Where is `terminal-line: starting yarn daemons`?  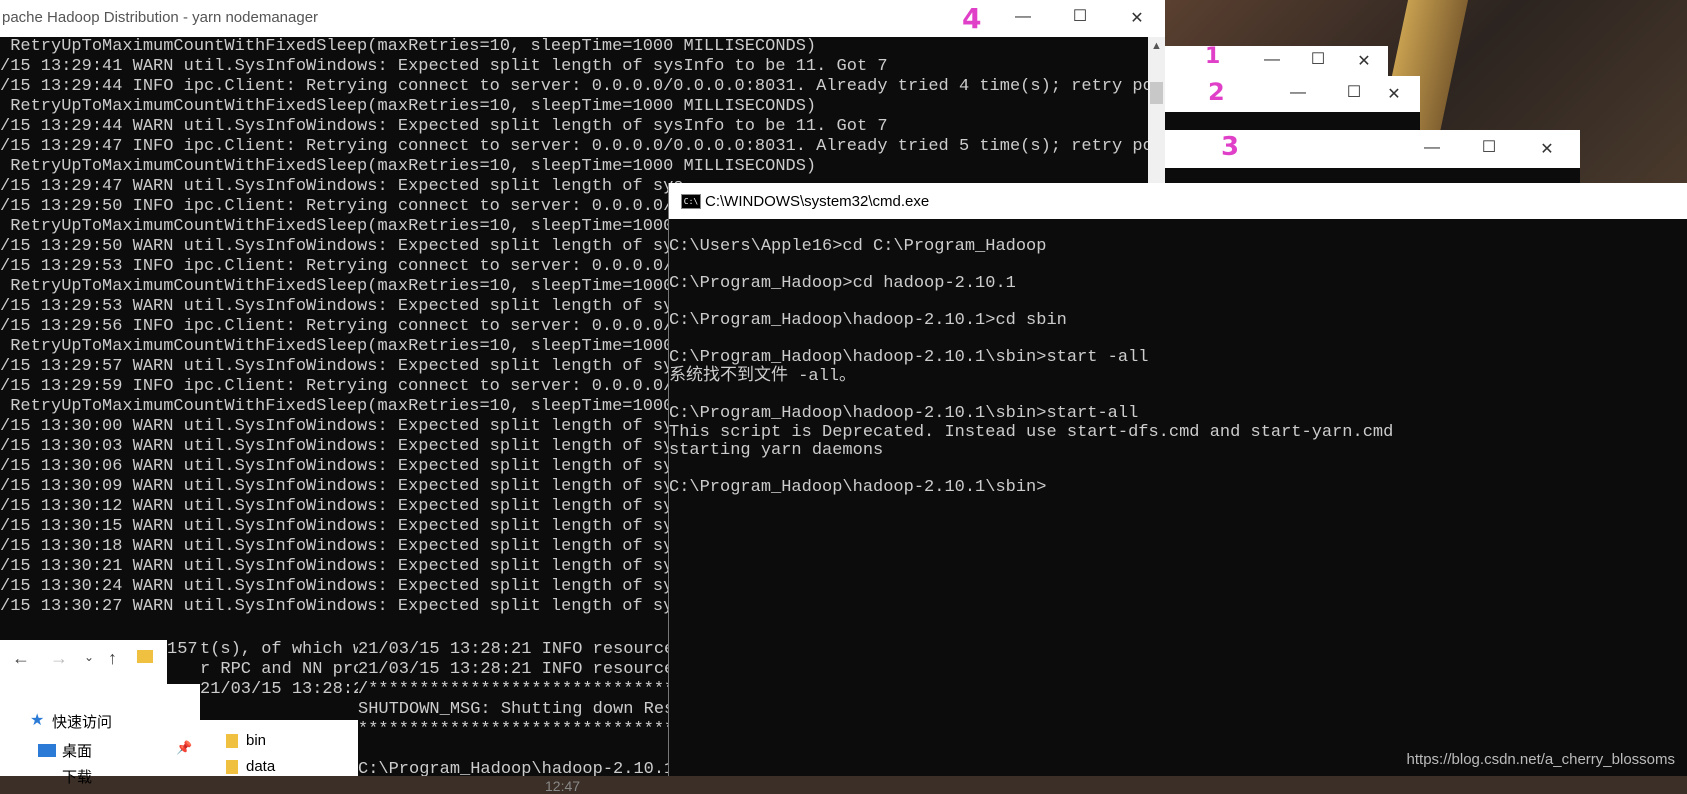 terminal-line: starting yarn daemons is located at coordinates (776, 451).